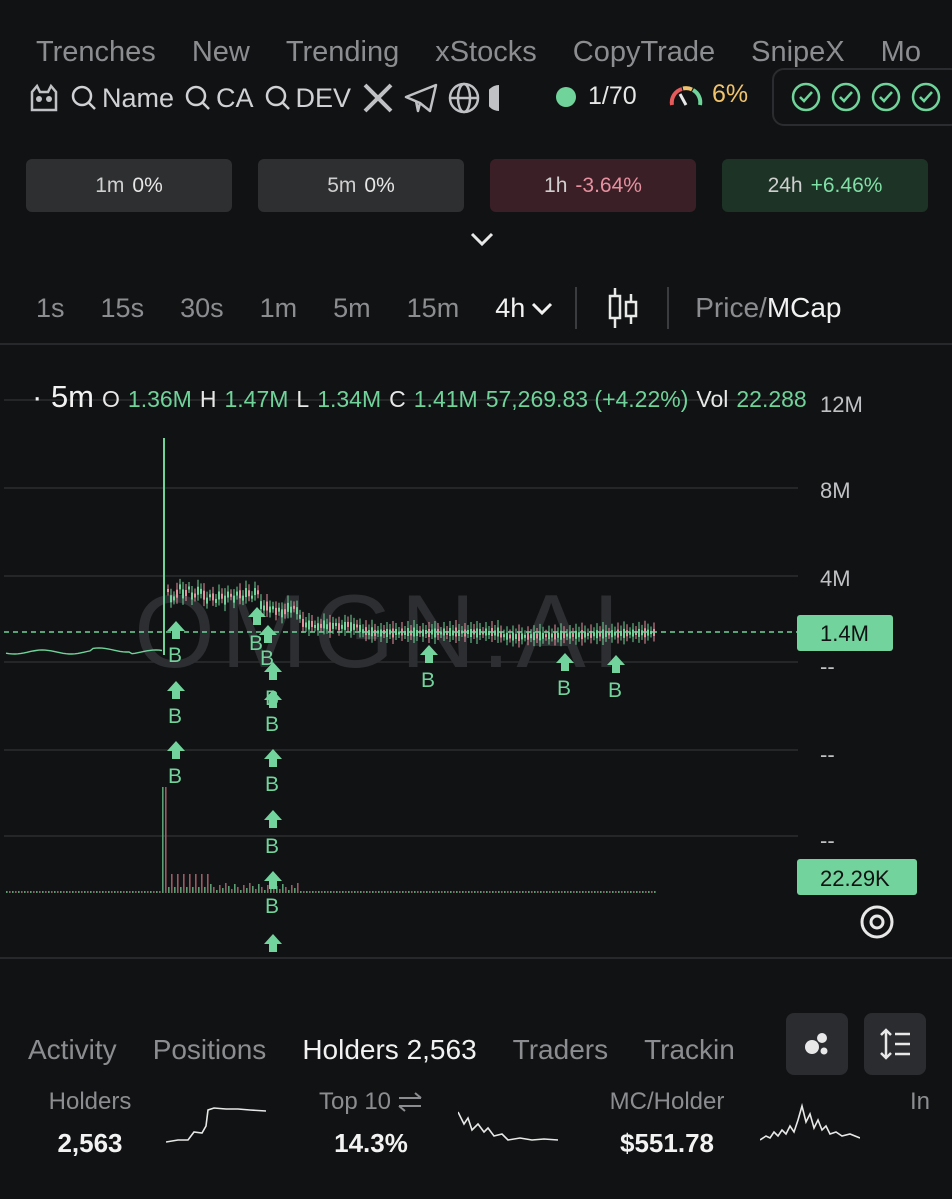 The height and width of the screenshot is (1199, 952). What do you see at coordinates (560, 1050) in the screenshot?
I see `tab-traders: Traders` at bounding box center [560, 1050].